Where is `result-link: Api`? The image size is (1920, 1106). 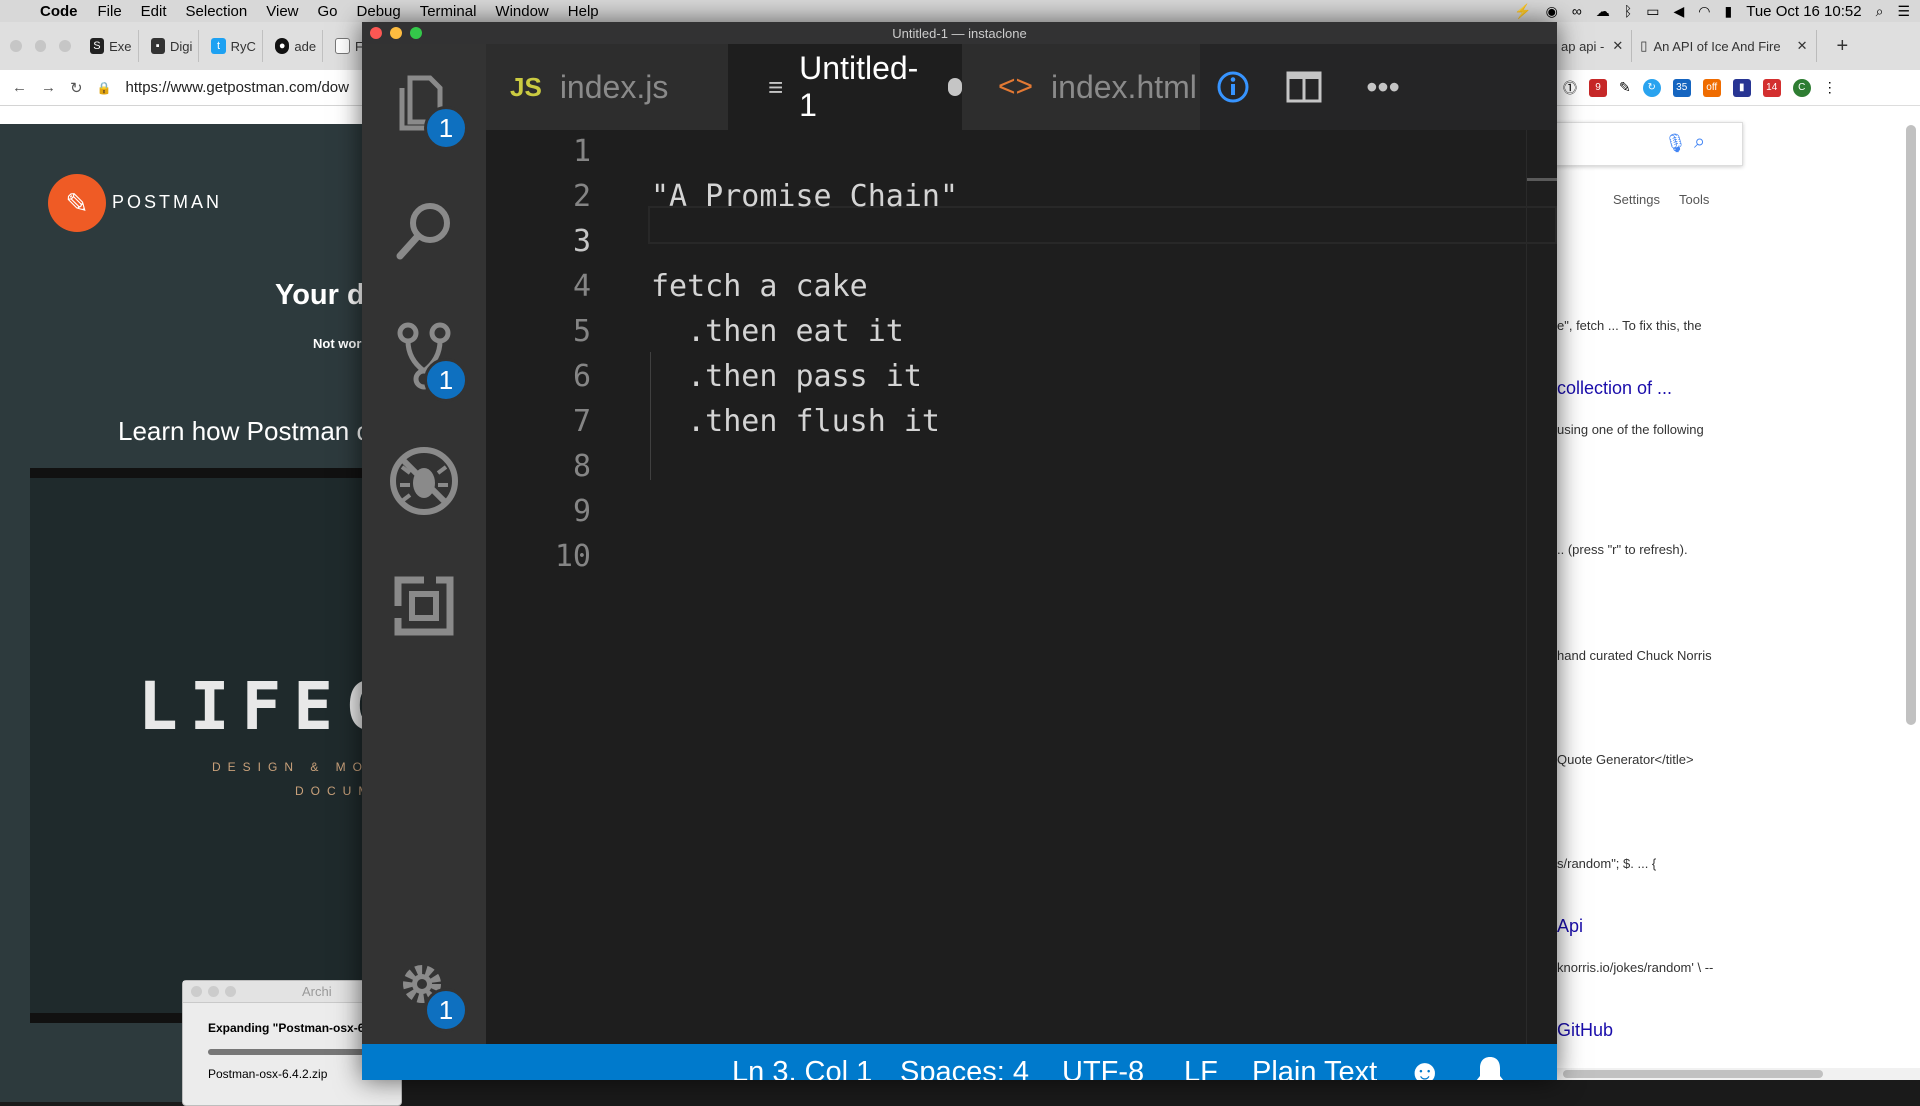 result-link: Api is located at coordinates (1570, 926).